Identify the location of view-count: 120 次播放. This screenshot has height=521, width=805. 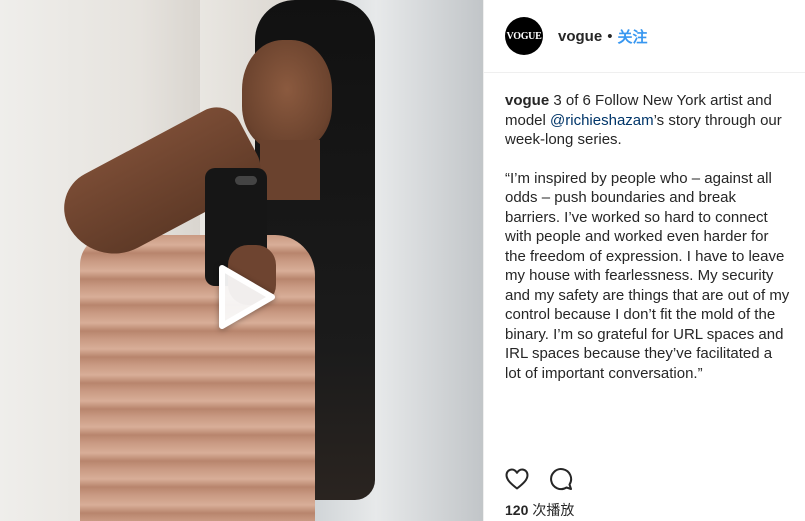
(539, 510).